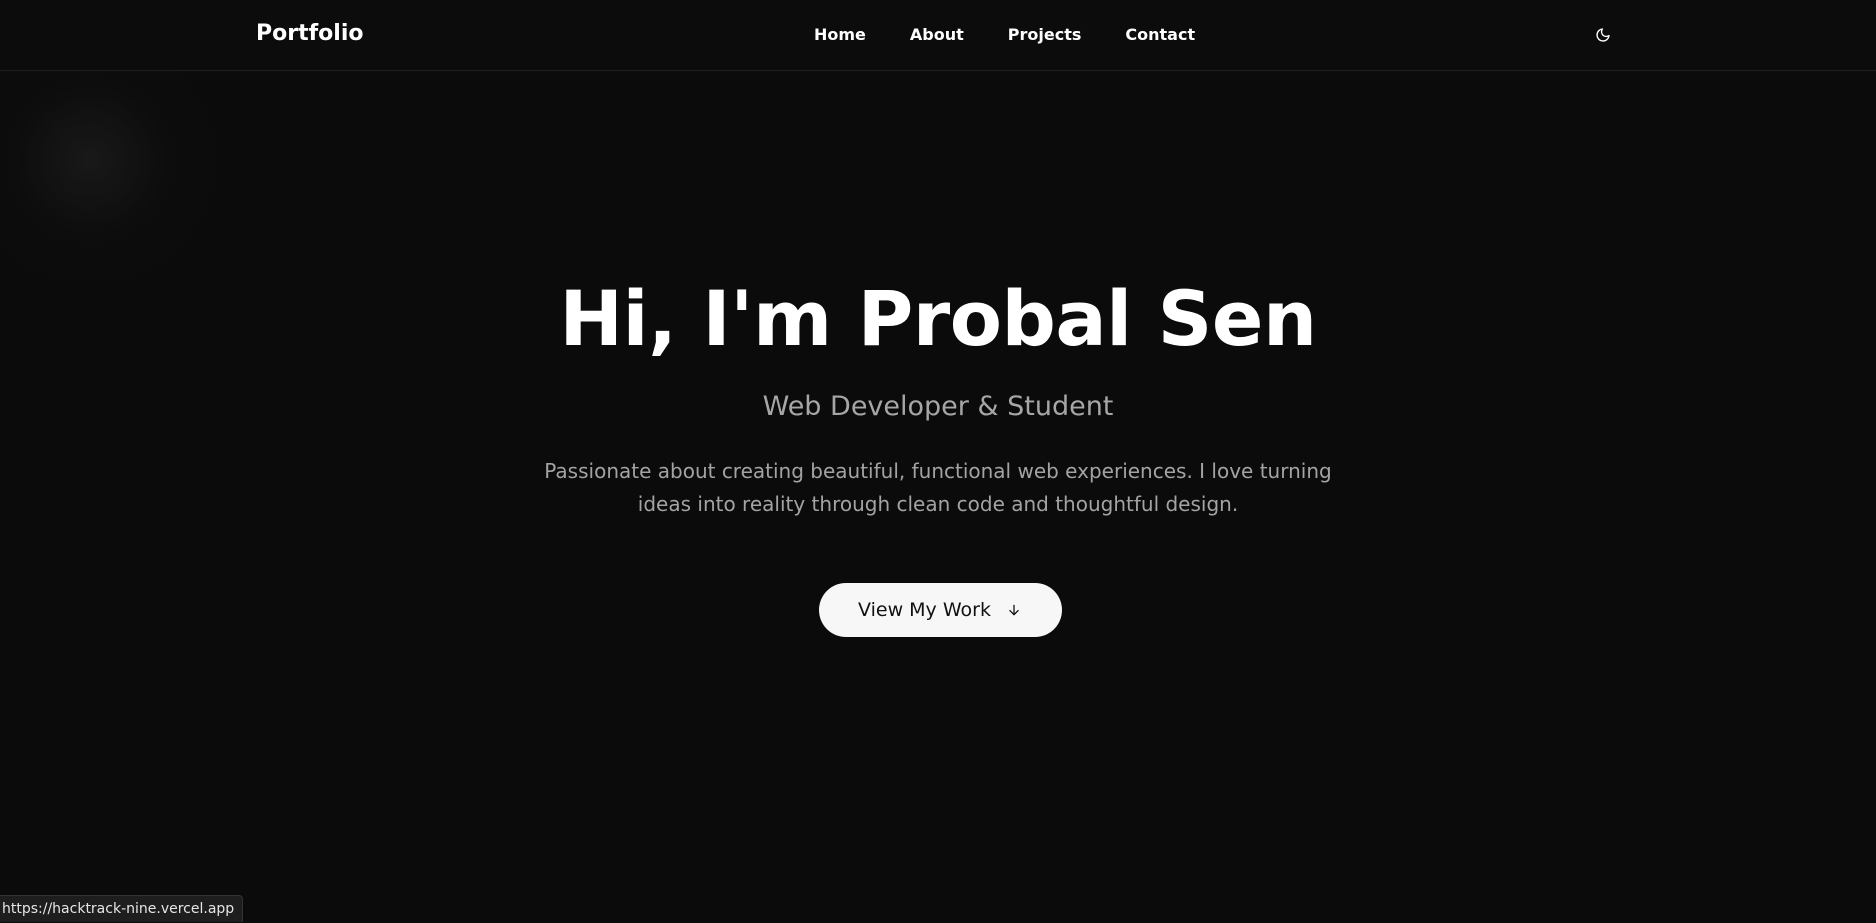 This screenshot has height=923, width=1876. Describe the element at coordinates (924, 610) in the screenshot. I see `view-my-work-label: View My Work` at that location.